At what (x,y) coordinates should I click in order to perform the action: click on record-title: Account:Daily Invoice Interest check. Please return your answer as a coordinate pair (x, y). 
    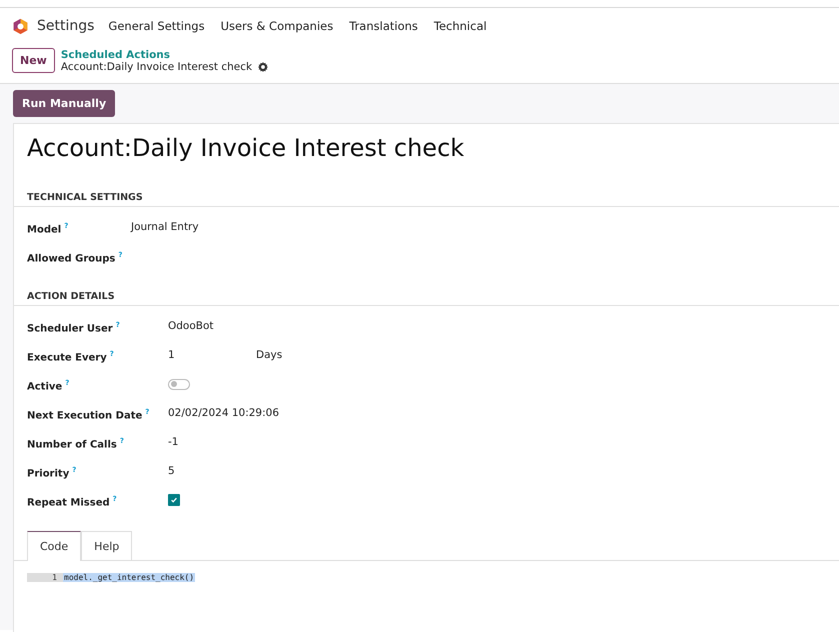
    Looking at the image, I should click on (246, 148).